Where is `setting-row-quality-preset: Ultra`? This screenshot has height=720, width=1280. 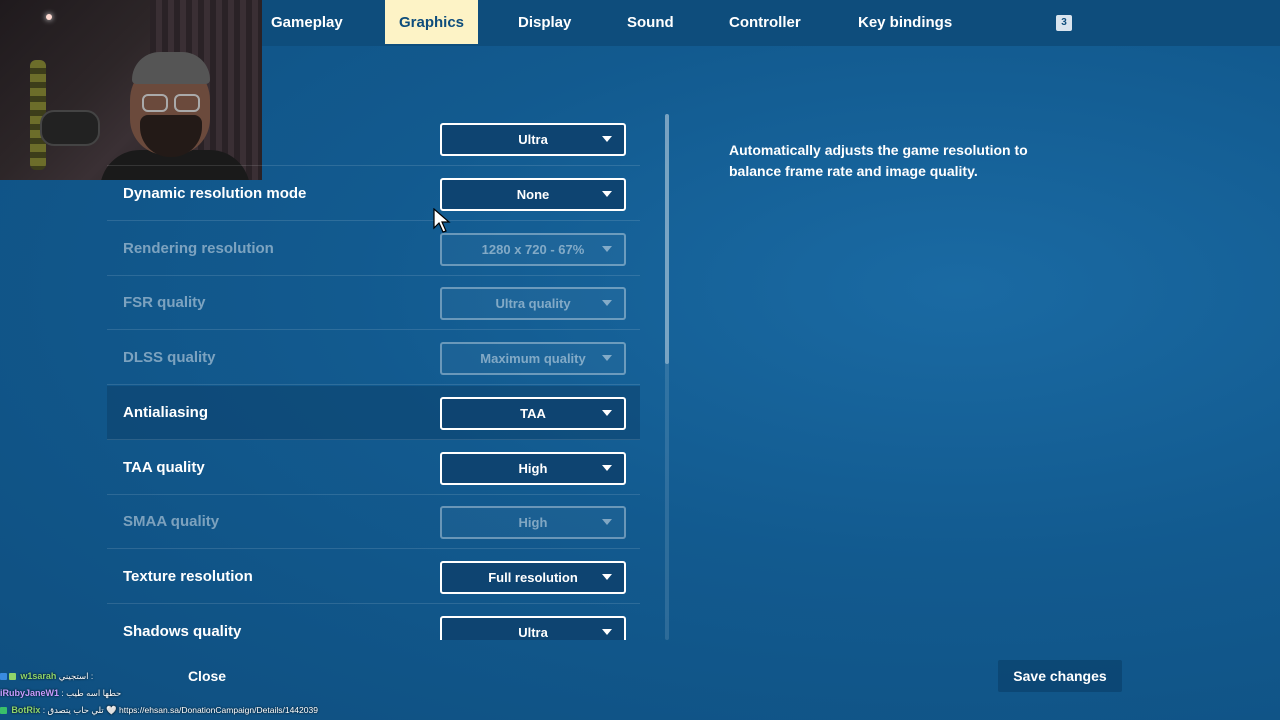 setting-row-quality-preset: Ultra is located at coordinates (373, 139).